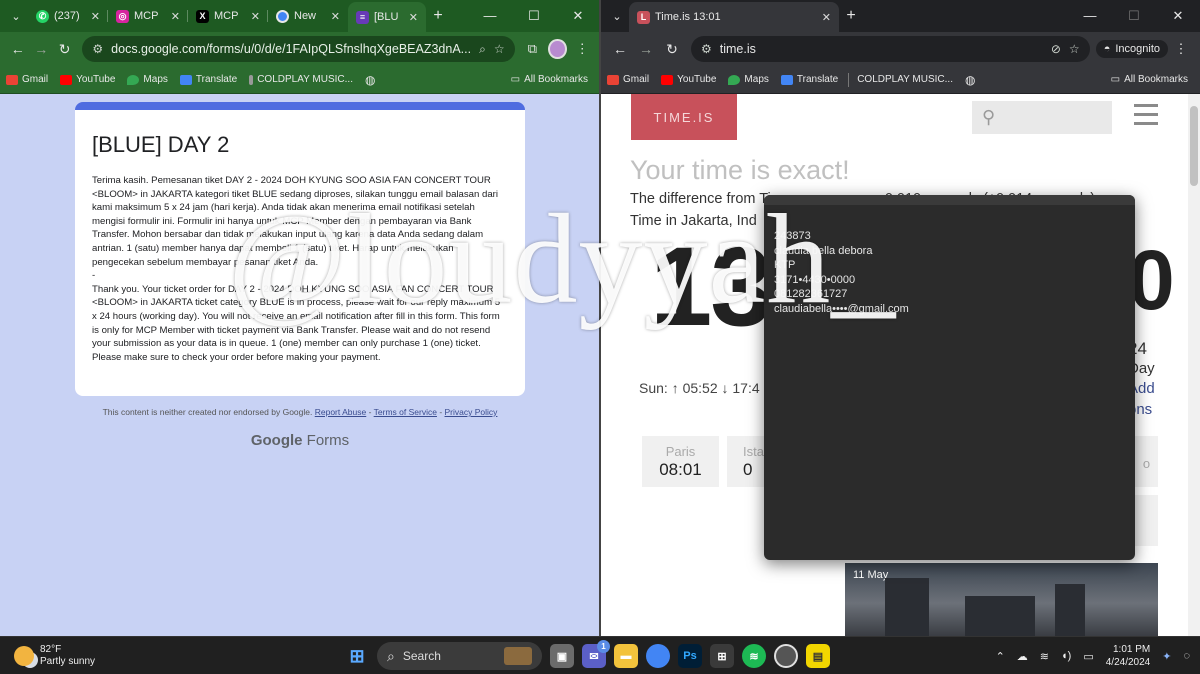  What do you see at coordinates (1128, 656) in the screenshot?
I see `system-clock: 1:01 PM 4/24/2024` at bounding box center [1128, 656].